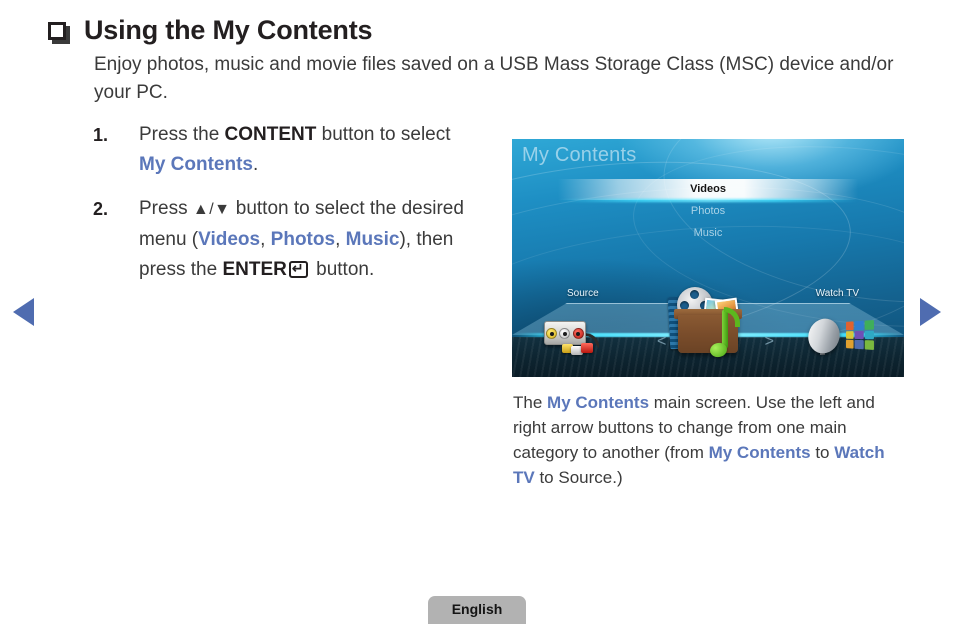 This screenshot has height=624, width=954. I want to click on channel-tiles, so click(860, 335).